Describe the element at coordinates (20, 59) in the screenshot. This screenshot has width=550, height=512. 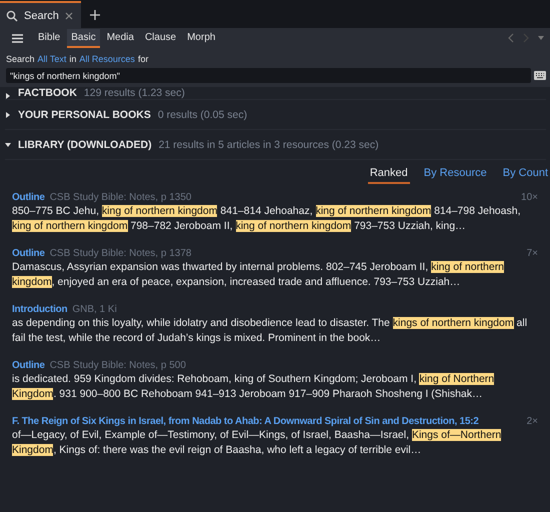
I see `scope-label: Search` at that location.